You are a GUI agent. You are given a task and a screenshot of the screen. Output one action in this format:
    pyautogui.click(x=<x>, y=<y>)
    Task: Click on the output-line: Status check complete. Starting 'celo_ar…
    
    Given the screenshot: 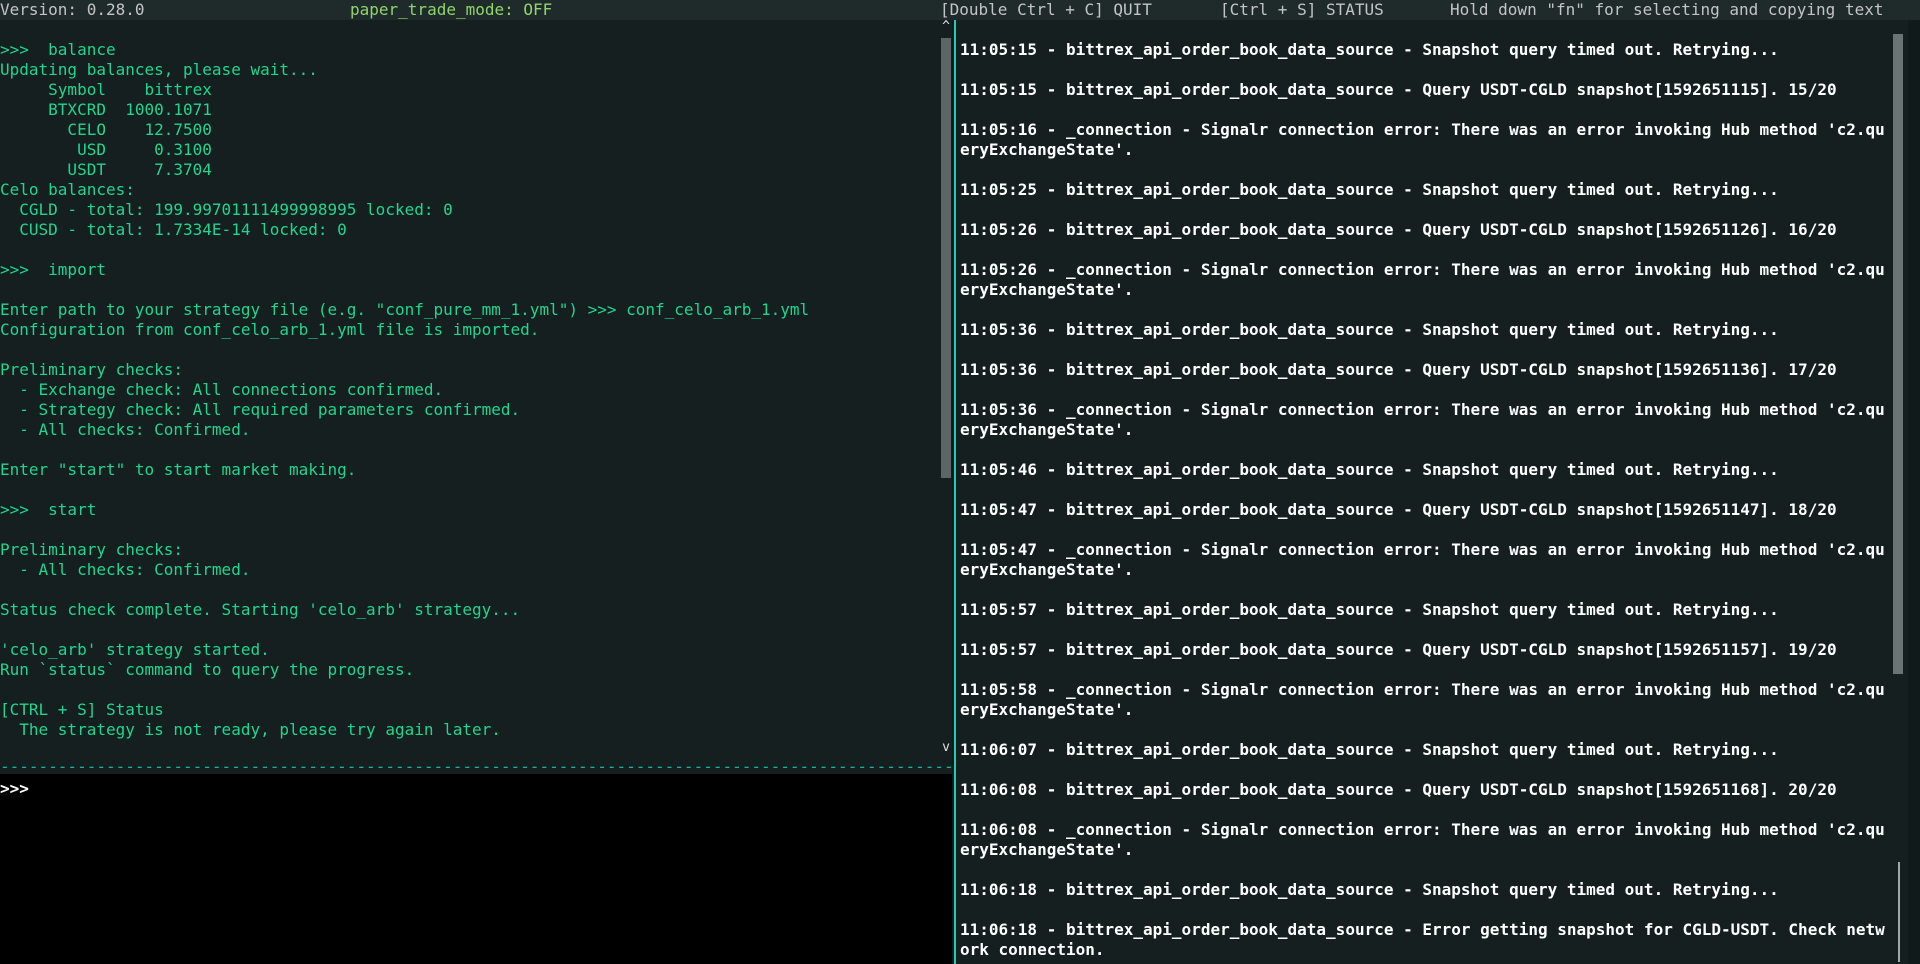 What is the action you would take?
    pyautogui.click(x=260, y=609)
    